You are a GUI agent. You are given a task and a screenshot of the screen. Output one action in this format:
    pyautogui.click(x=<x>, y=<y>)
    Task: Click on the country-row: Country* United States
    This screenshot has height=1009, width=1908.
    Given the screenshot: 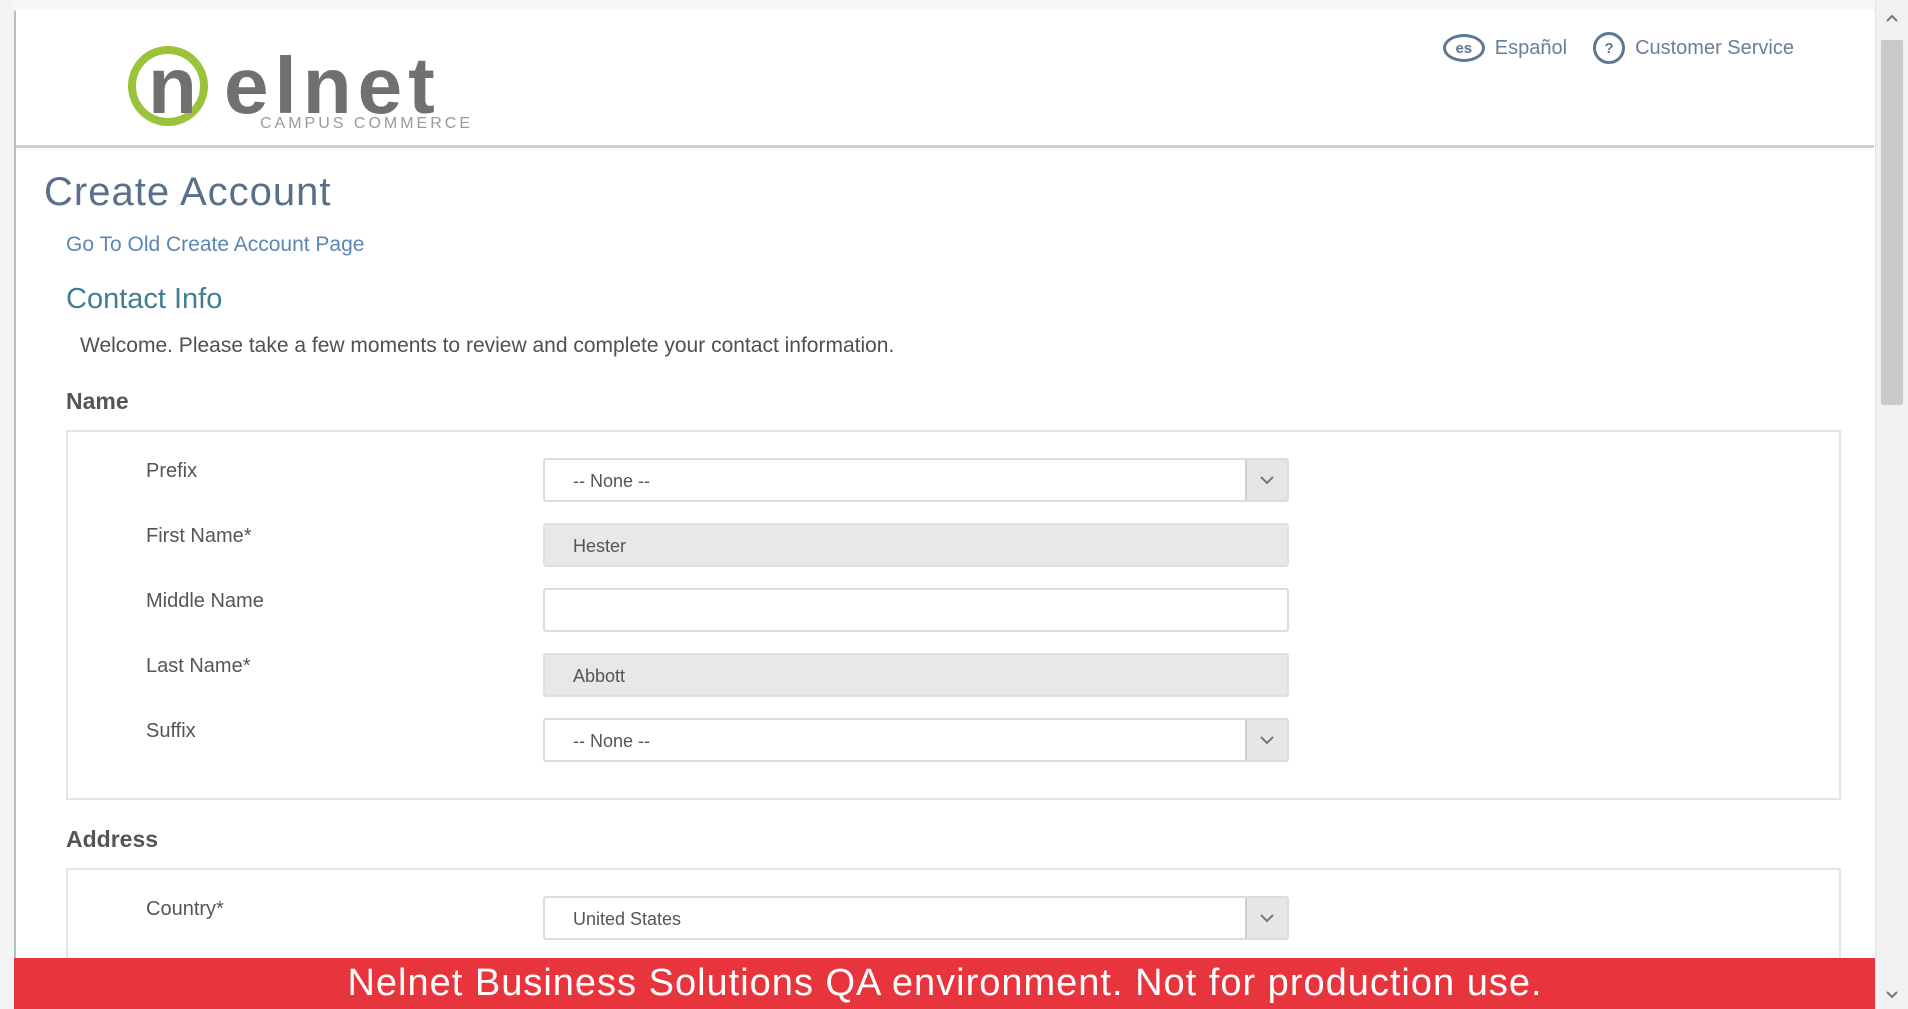 What is the action you would take?
    pyautogui.click(x=953, y=918)
    